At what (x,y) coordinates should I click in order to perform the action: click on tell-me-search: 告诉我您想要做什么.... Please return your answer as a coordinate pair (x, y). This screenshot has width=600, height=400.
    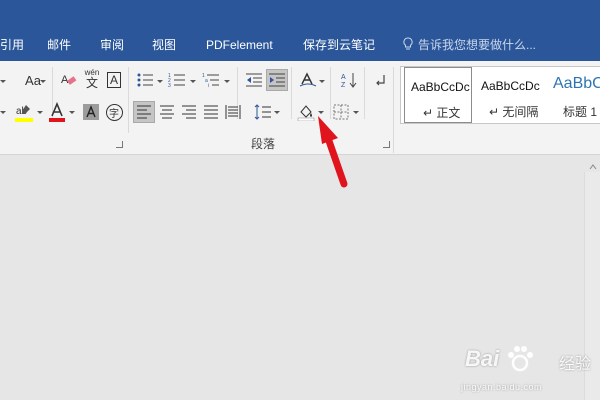
    Looking at the image, I should click on (469, 45).